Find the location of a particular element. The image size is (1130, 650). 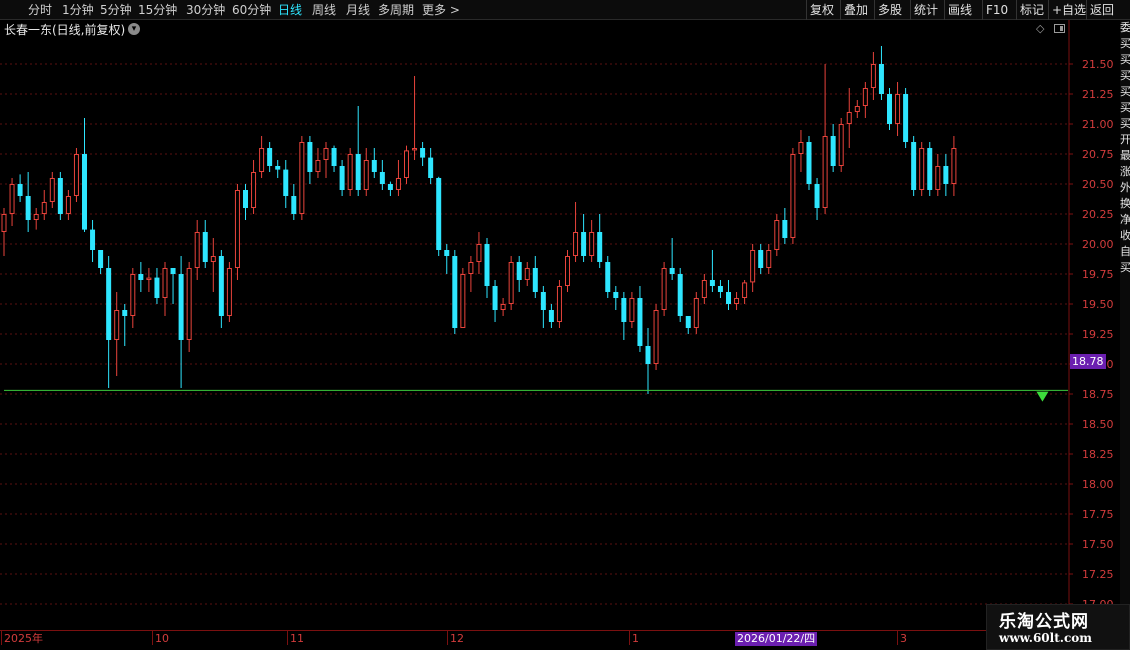

y-tick-label: 20.50 is located at coordinates (1098, 184).